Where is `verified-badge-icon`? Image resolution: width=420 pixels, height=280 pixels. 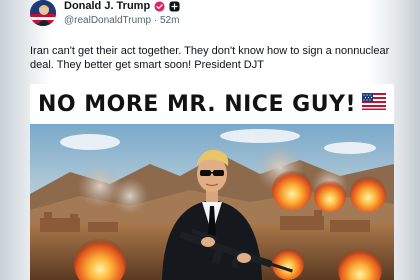
verified-badge-icon is located at coordinates (159, 6).